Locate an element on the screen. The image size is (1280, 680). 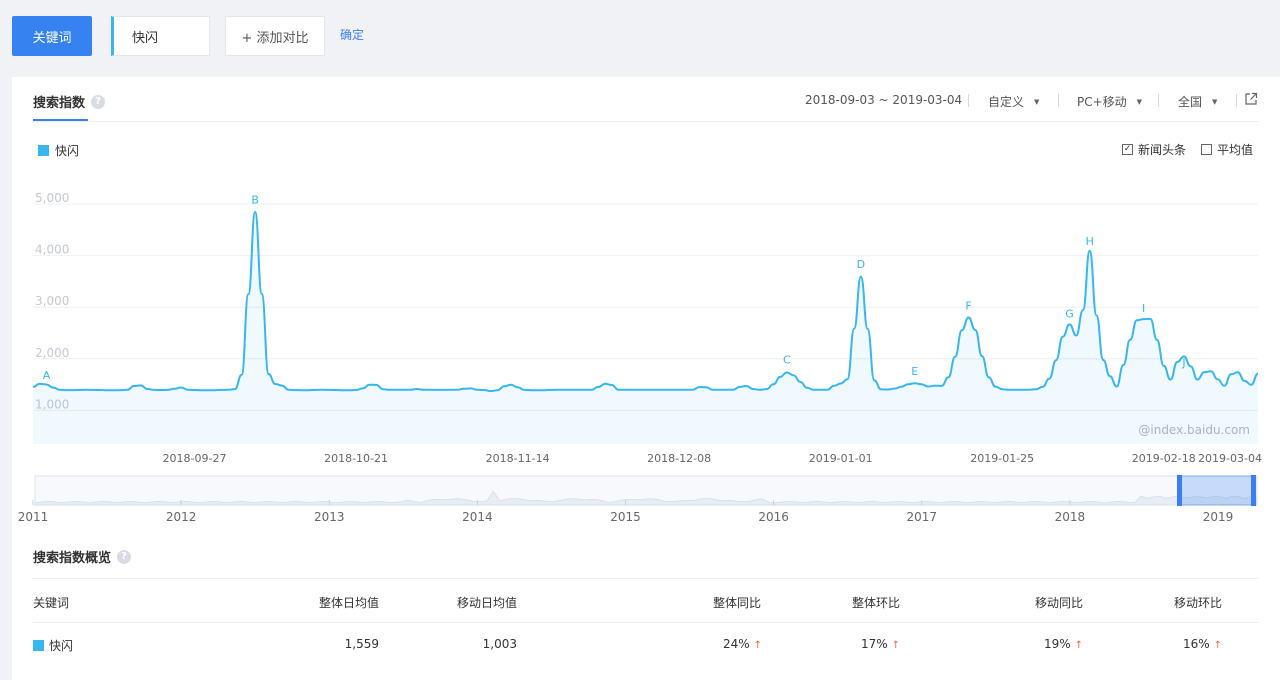
add-compare-button: + 添加对比 is located at coordinates (275, 36).